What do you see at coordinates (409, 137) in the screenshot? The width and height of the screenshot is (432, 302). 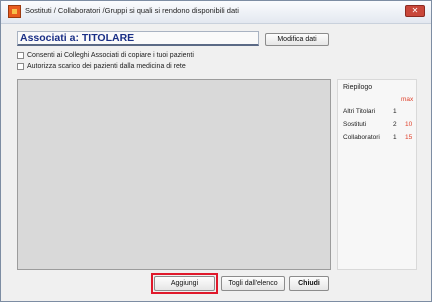 I see `summary-row-max: 15` at bounding box center [409, 137].